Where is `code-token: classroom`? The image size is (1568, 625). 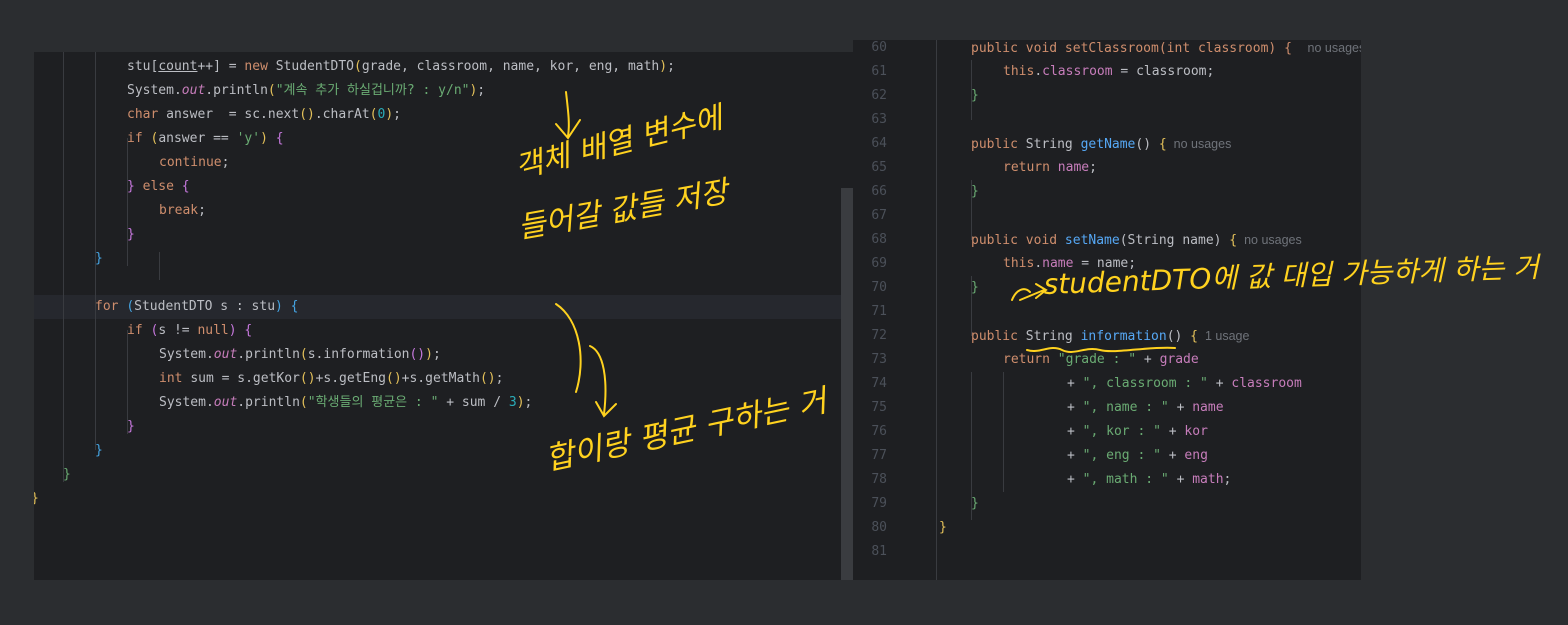
code-token: classroom is located at coordinates (1077, 71).